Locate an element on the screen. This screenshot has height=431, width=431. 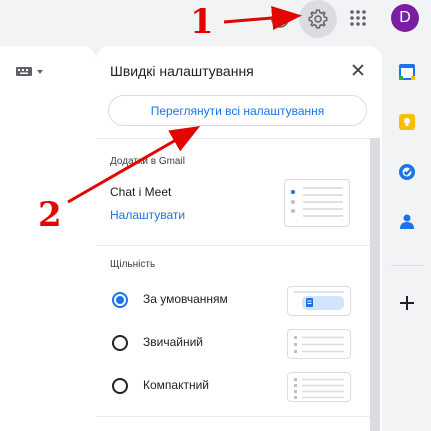
see-all-settings-button: Переглянути всі налаштування is located at coordinates (237, 110).